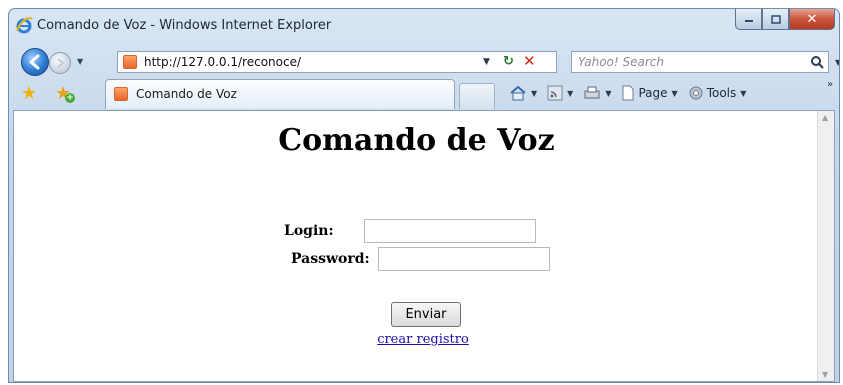  I want to click on home-button: ▼, so click(525, 93).